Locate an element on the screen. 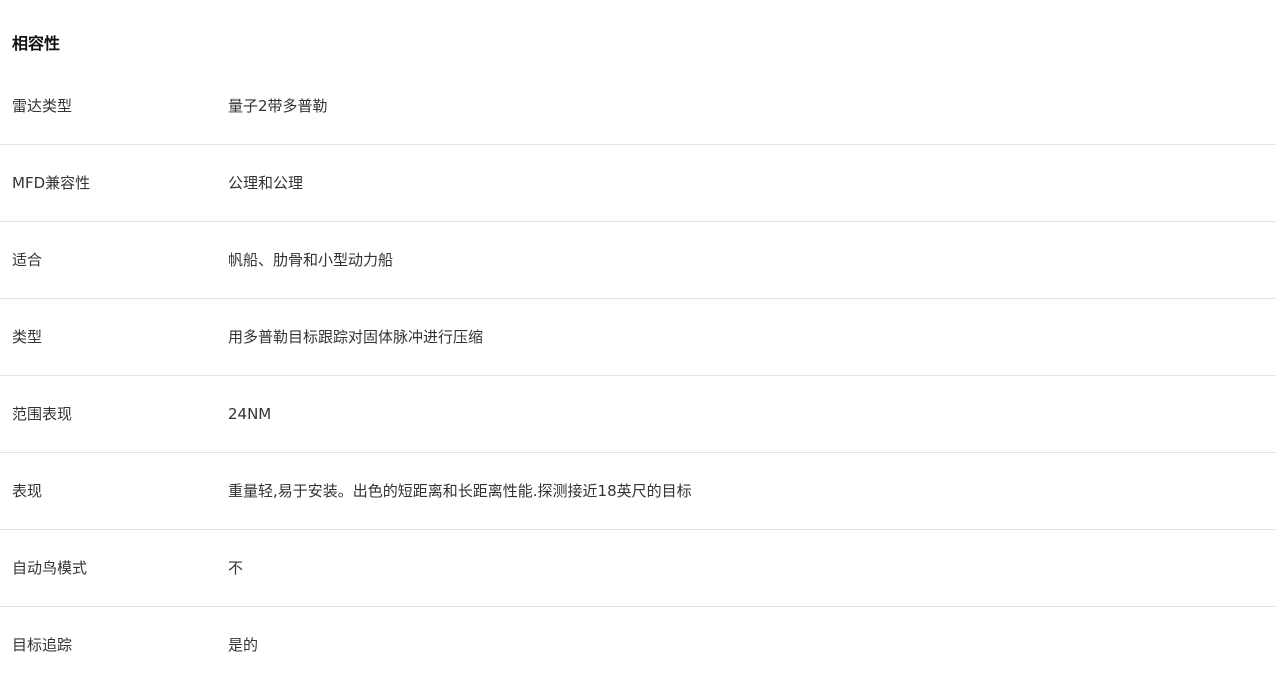 This screenshot has height=683, width=1280. spec-row-mfd-compatibility: MFD兼容性 公理和公理 is located at coordinates (638, 183).